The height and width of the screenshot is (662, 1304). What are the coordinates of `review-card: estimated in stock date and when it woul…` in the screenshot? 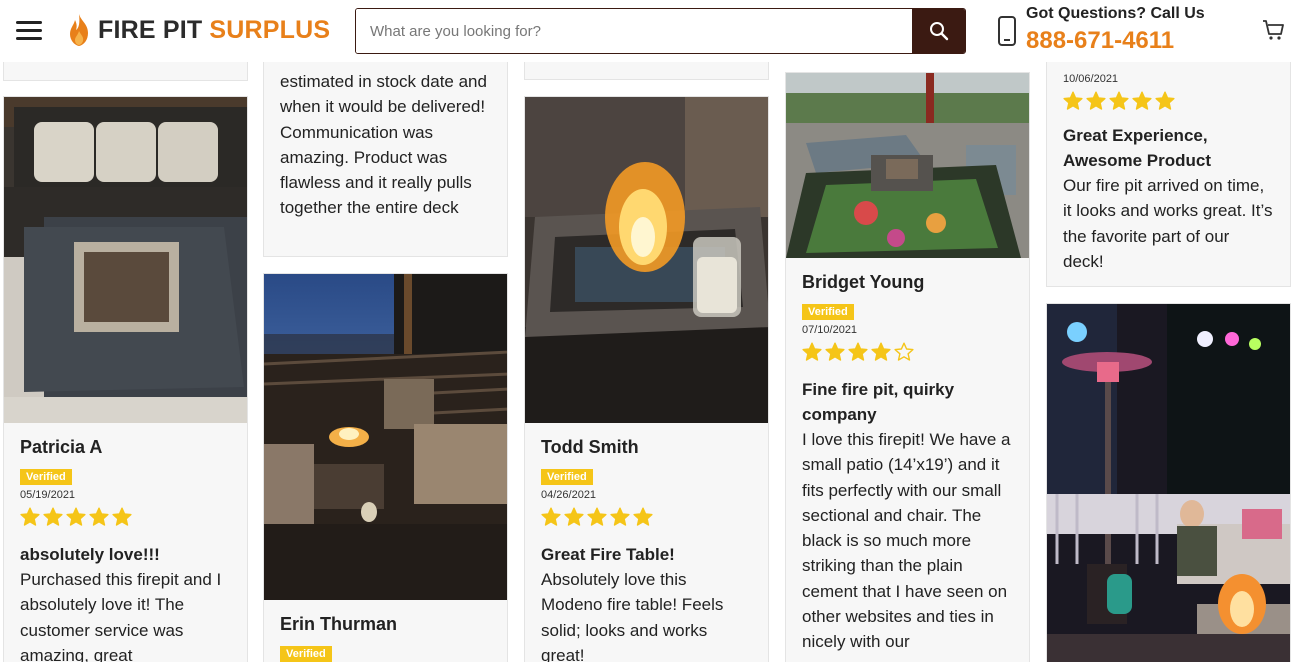 It's located at (385, 148).